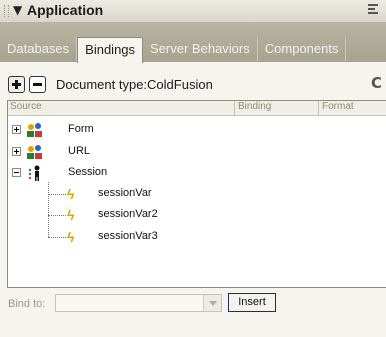 This screenshot has height=337, width=386. I want to click on collapse-toggle-icon, so click(16, 172).